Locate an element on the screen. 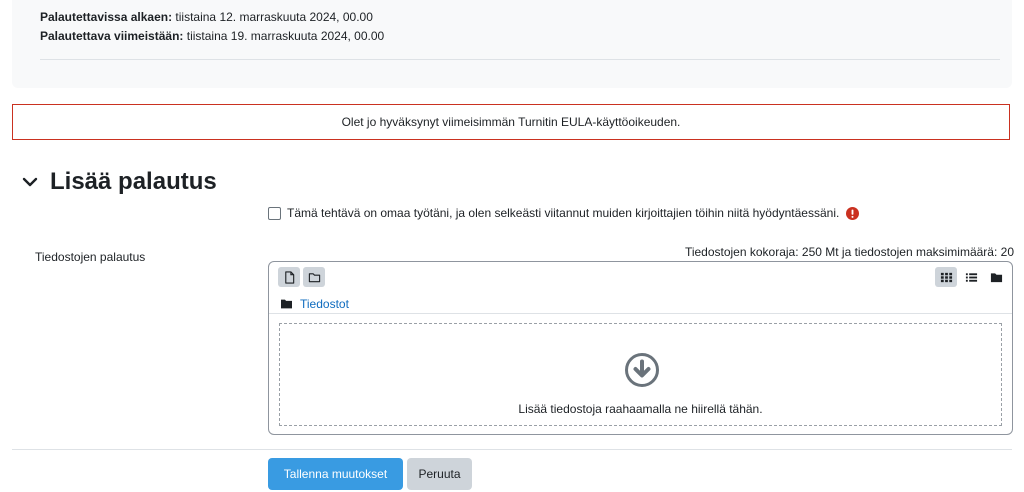 The height and width of the screenshot is (492, 1024). download-circle-icon is located at coordinates (642, 370).